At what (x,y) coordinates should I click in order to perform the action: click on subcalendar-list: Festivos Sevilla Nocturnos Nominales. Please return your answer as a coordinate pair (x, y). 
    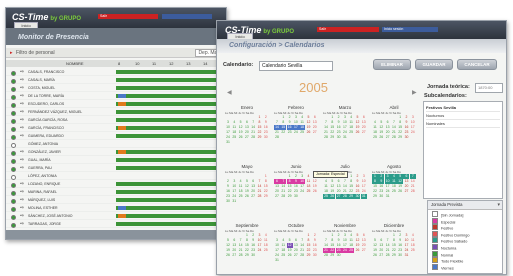
    Looking at the image, I should click on (463, 150).